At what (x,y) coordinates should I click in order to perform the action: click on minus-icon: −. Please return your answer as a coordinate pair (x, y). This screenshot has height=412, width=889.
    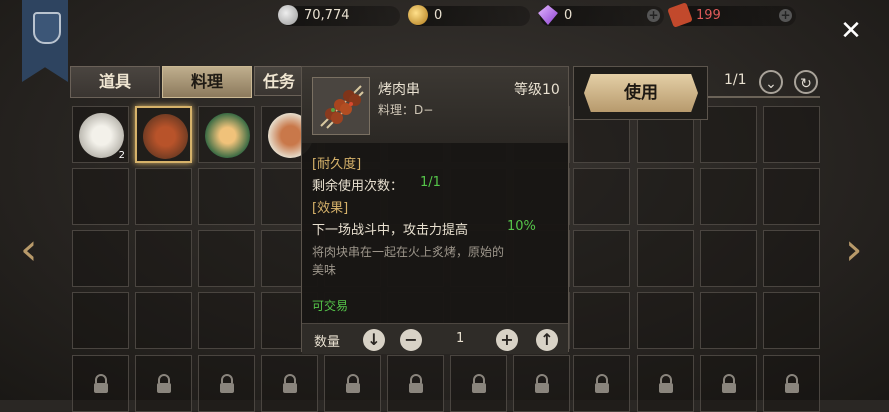
    Looking at the image, I should click on (411, 339).